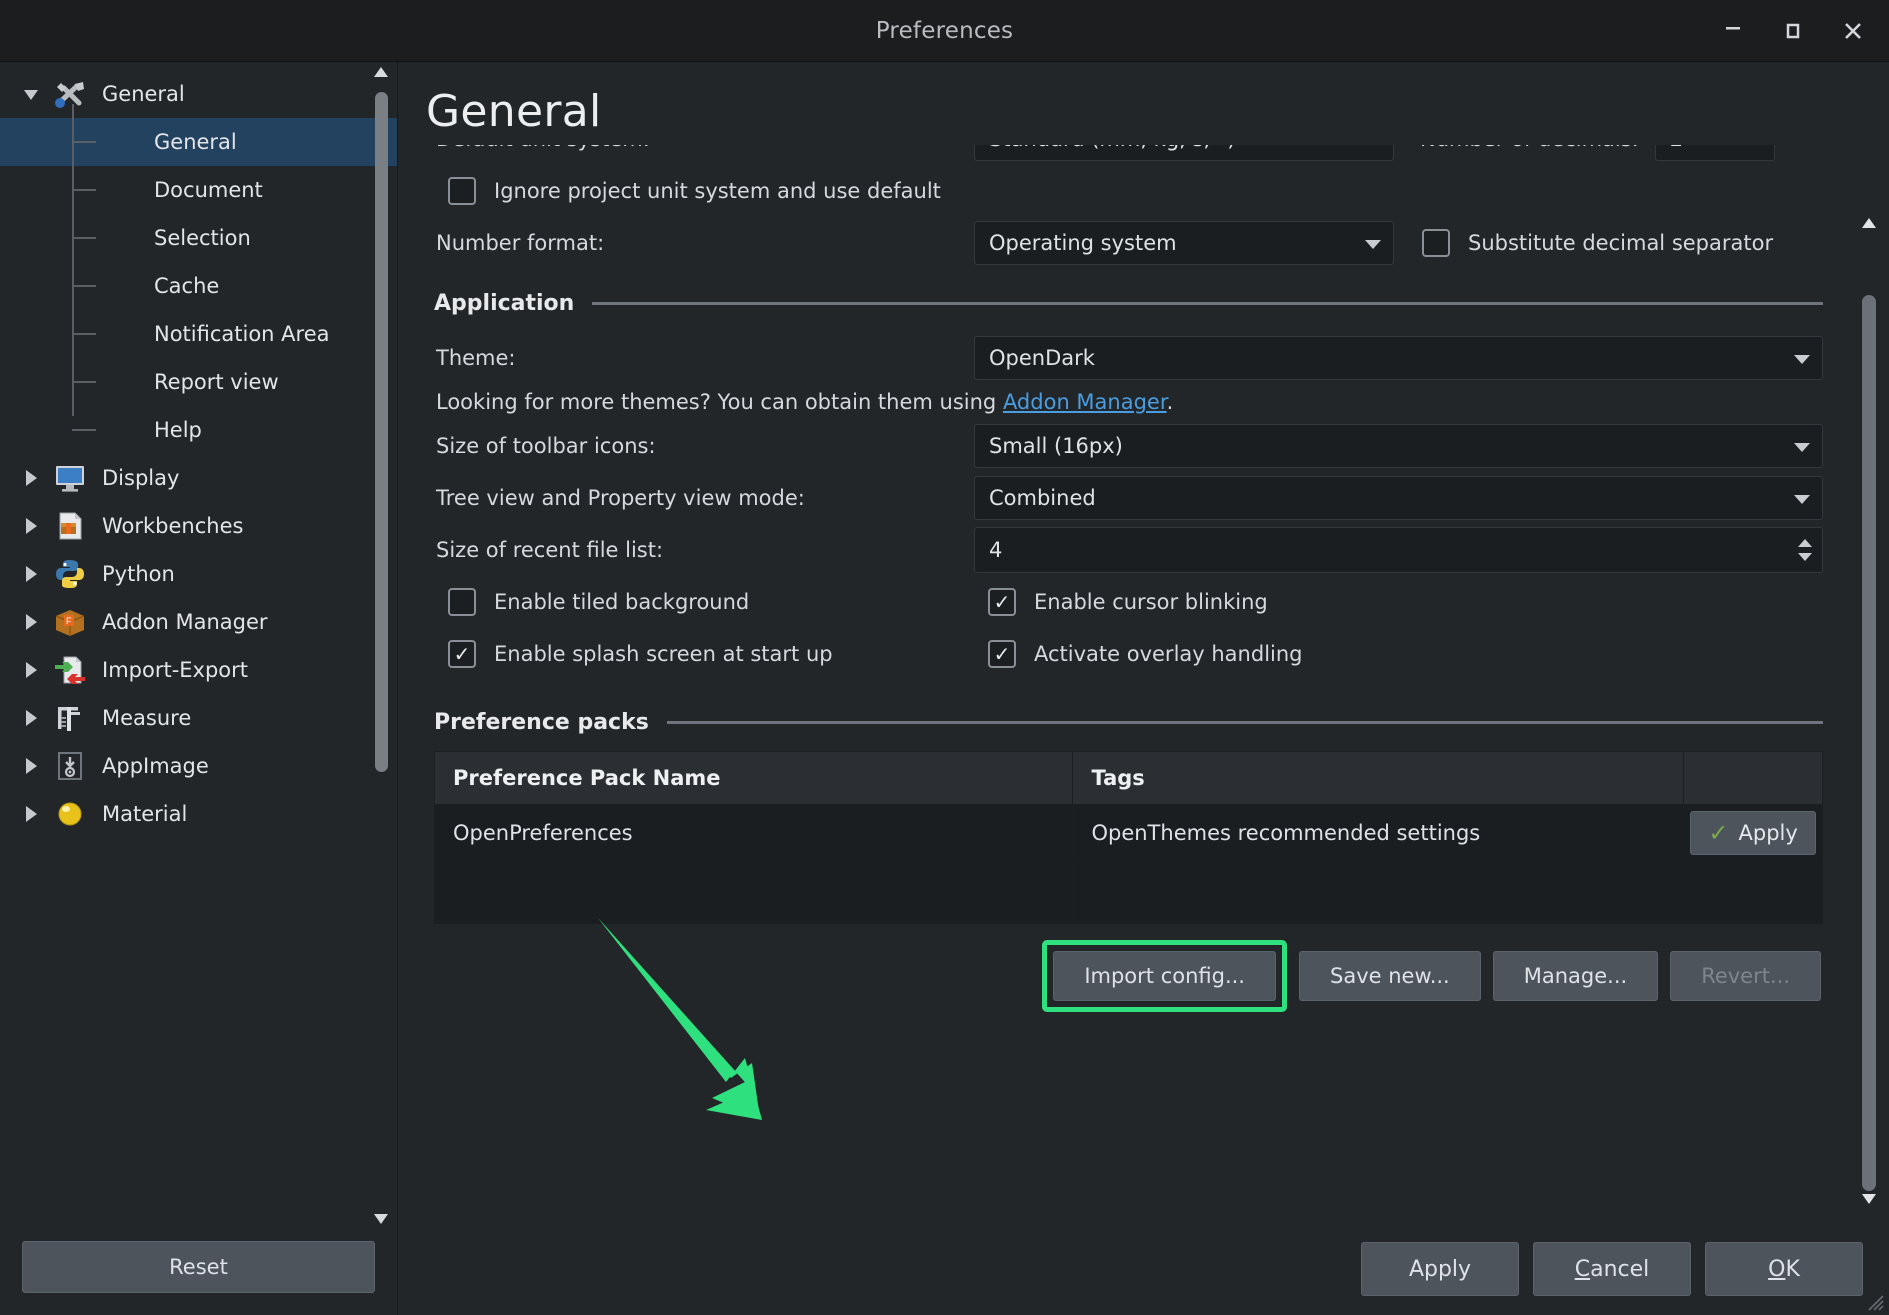 The width and height of the screenshot is (1889, 1315). What do you see at coordinates (198, 670) in the screenshot?
I see `sidebar-item-import-export: Import-Export` at bounding box center [198, 670].